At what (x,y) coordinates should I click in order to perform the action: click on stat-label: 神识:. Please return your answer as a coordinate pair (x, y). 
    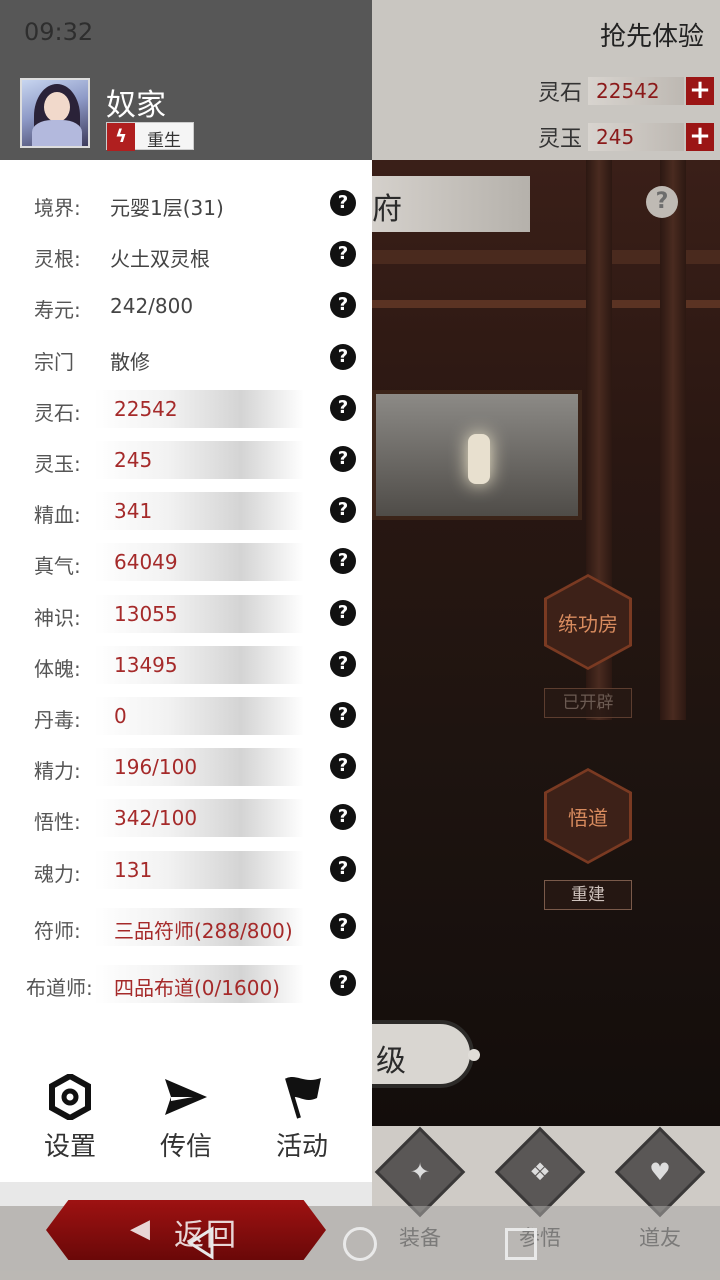
    Looking at the image, I should click on (57, 618).